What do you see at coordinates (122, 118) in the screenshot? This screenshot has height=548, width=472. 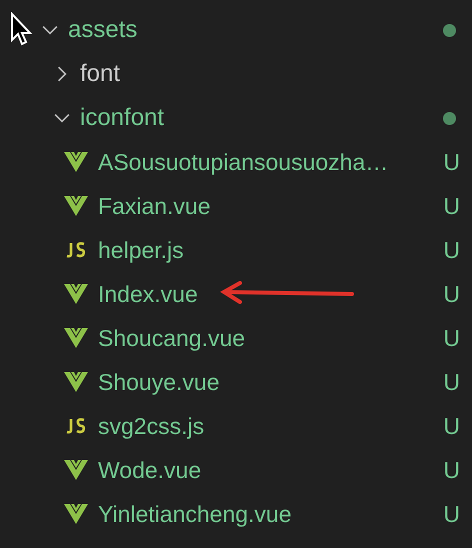 I see `folder-name: iconfont` at bounding box center [122, 118].